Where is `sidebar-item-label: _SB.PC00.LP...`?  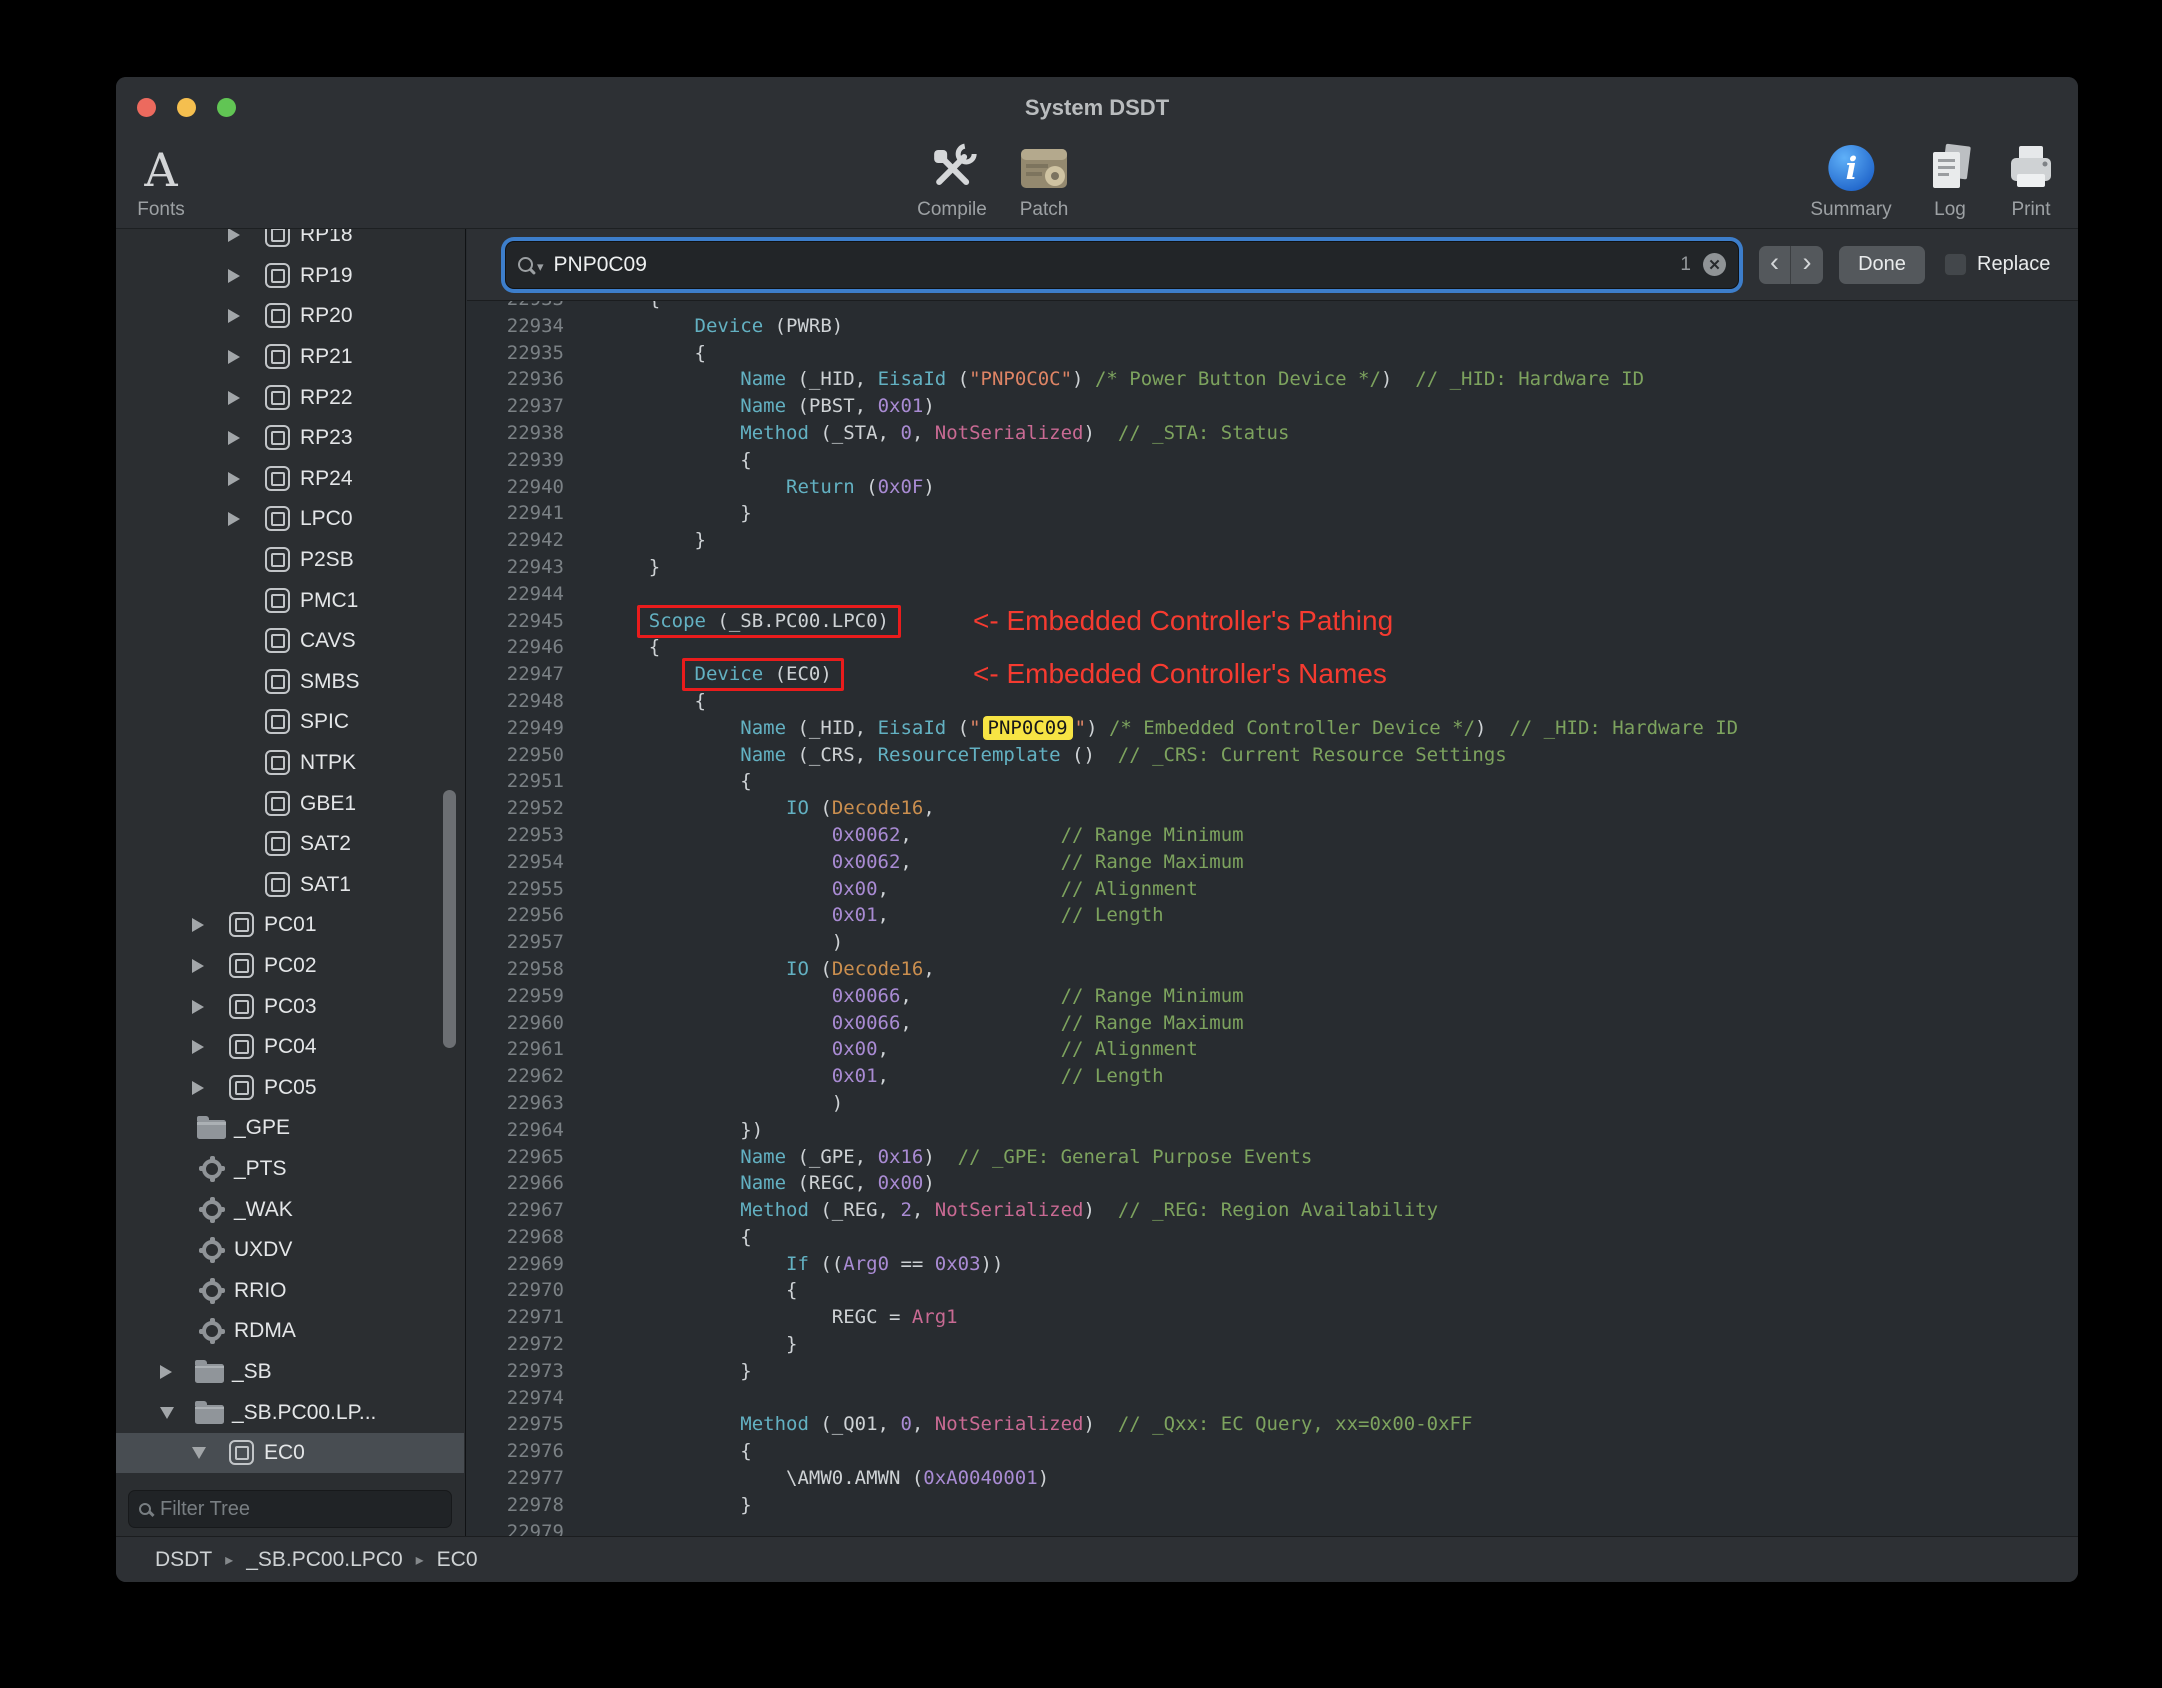
sidebar-item-label: _SB.PC00.LP... is located at coordinates (304, 1412).